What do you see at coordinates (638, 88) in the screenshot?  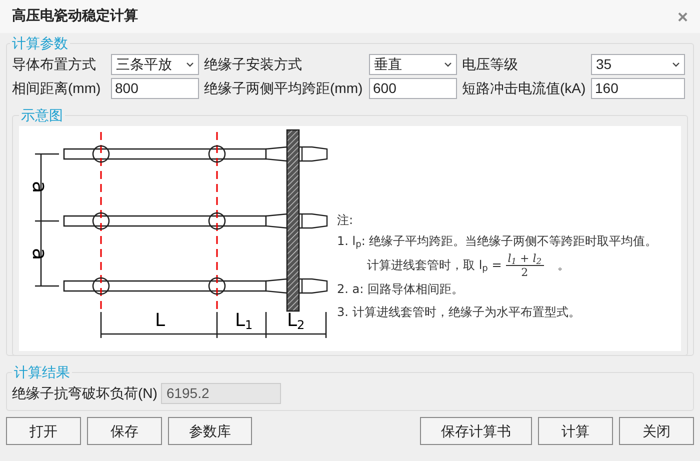 I see `input-field: 160` at bounding box center [638, 88].